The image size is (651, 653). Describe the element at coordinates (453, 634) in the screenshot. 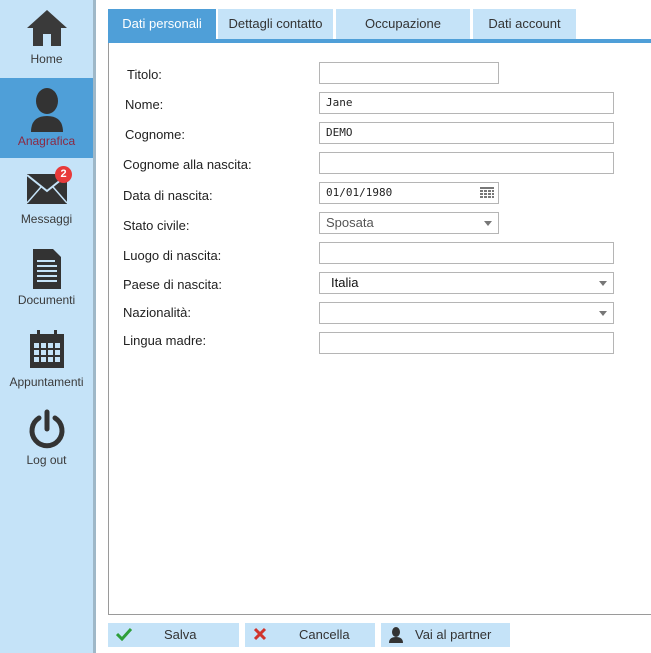

I see `go-to-partner-button-label: Vai al partner` at that location.